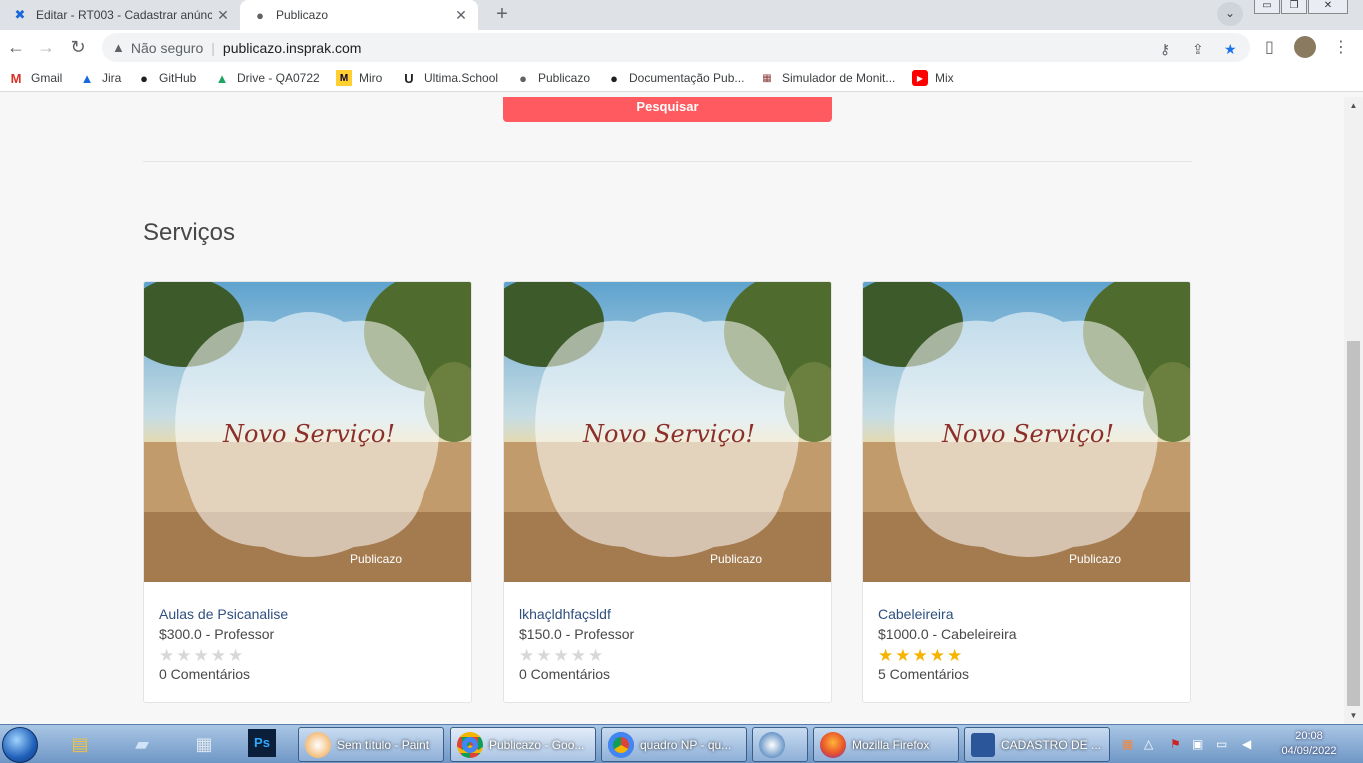  What do you see at coordinates (1198, 49) in the screenshot?
I see `share-icon: ⇪` at bounding box center [1198, 49].